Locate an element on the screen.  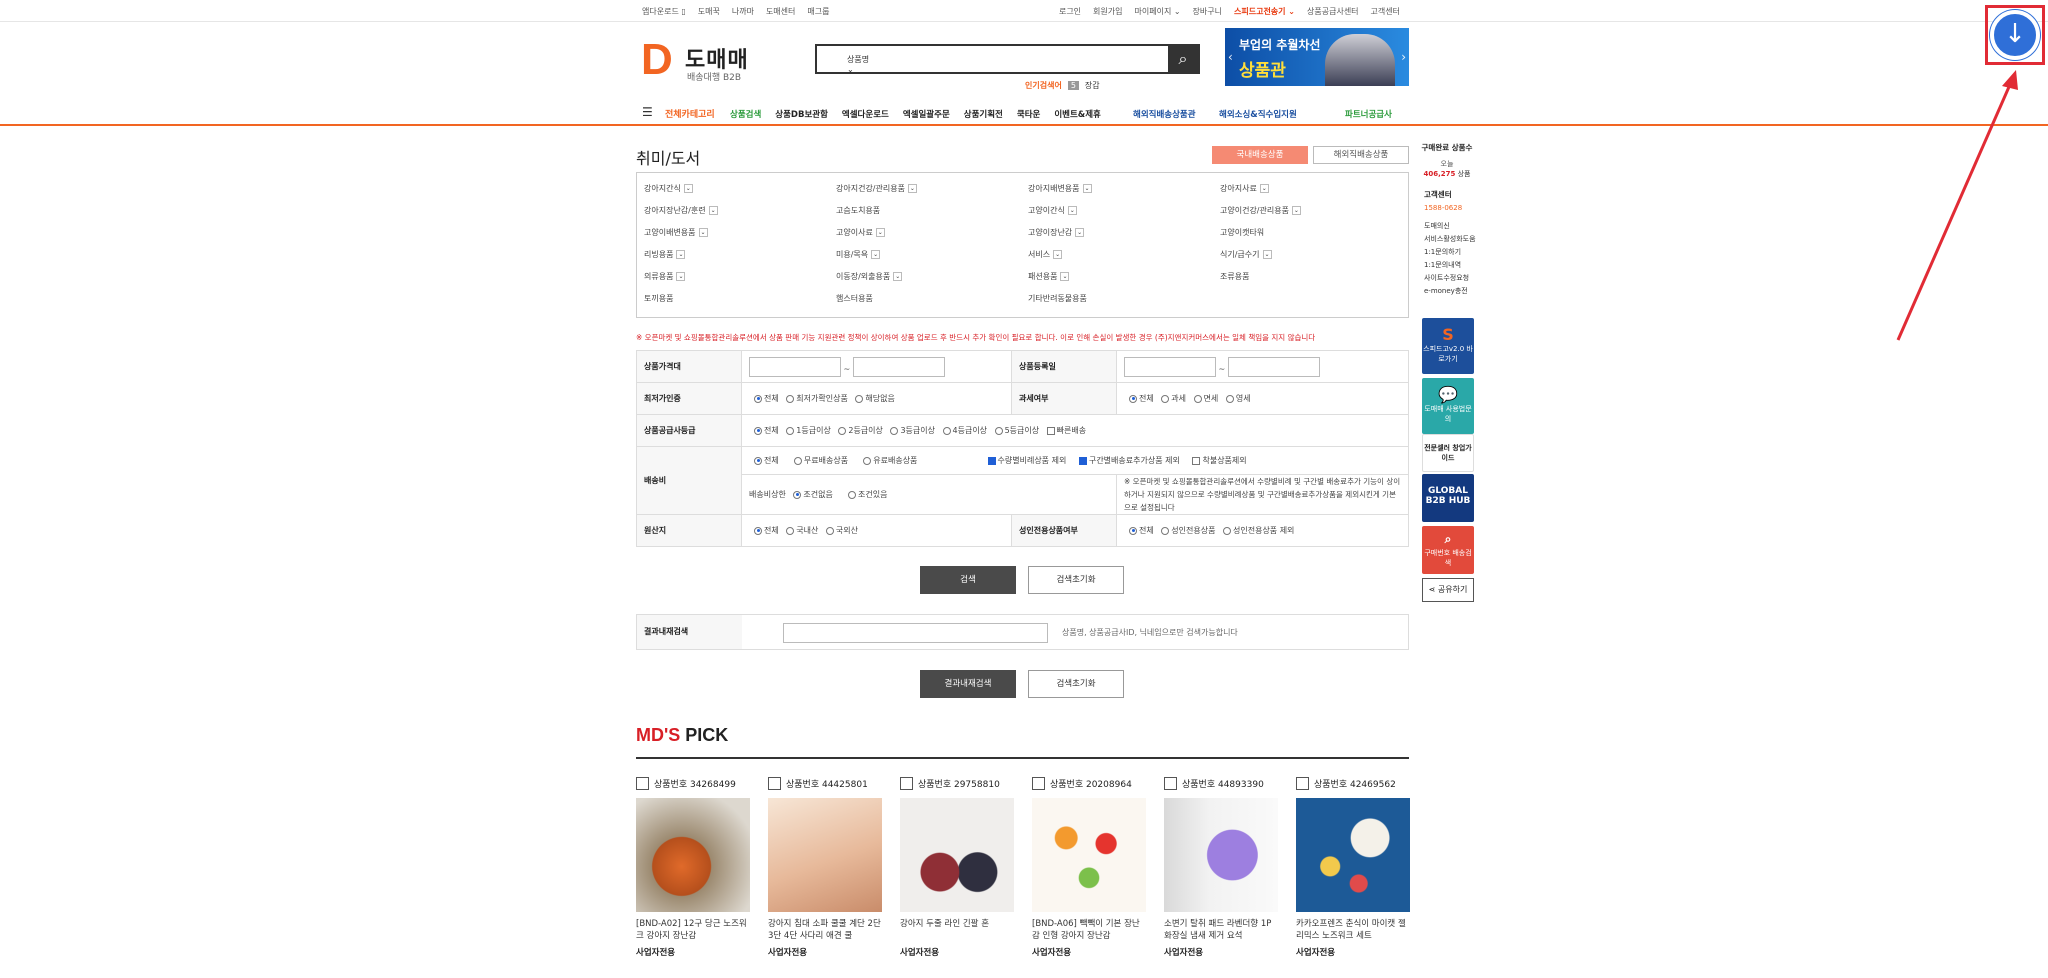
popular-term: 장갑 is located at coordinates (1092, 85).